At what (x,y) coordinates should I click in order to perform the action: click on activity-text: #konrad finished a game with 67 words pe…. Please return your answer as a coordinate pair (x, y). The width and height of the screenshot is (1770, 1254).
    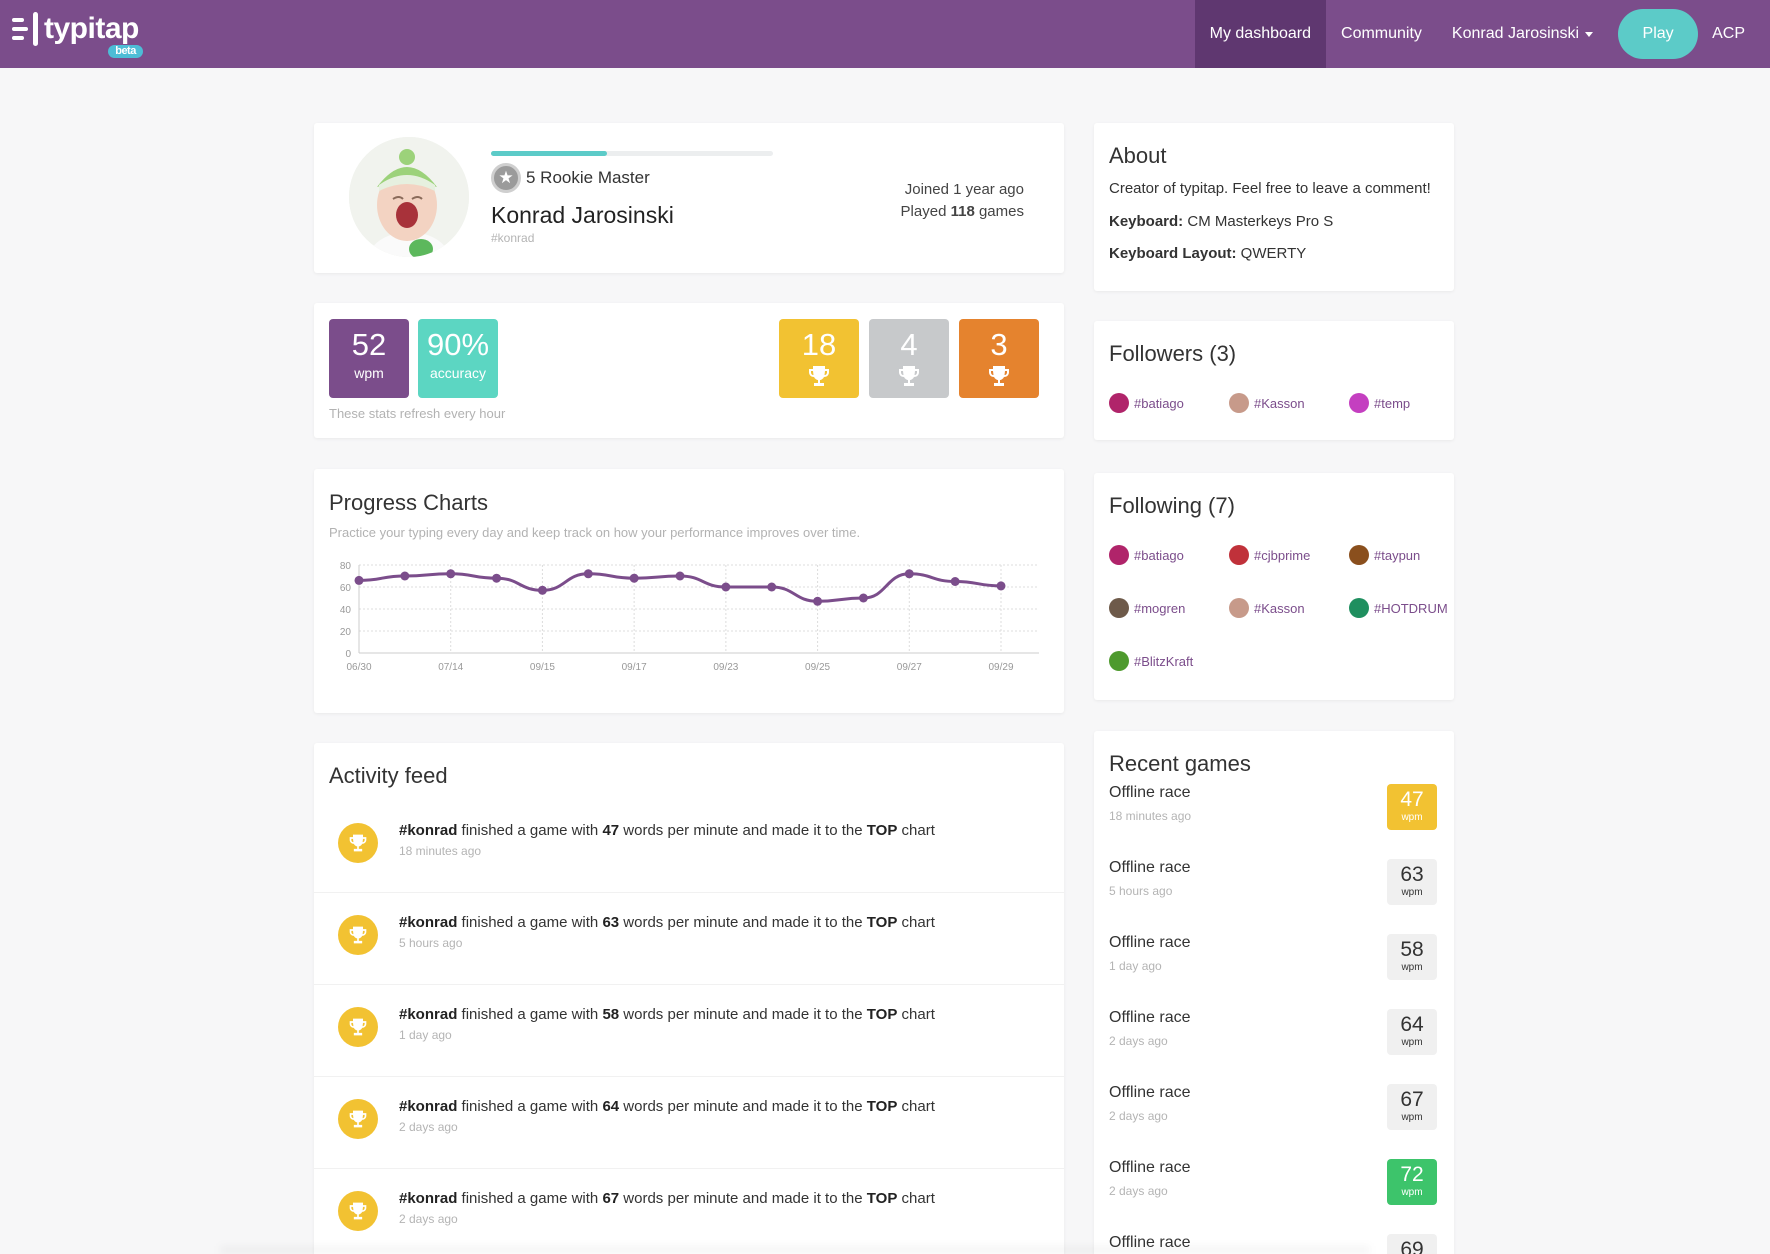
    Looking at the image, I should click on (667, 1198).